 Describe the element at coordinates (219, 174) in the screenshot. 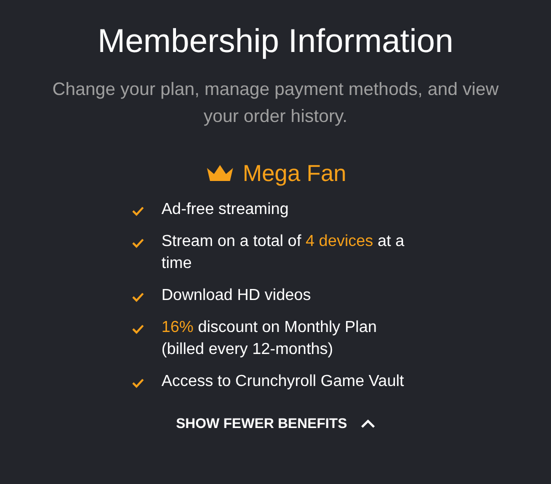

I see `crown-icon` at that location.